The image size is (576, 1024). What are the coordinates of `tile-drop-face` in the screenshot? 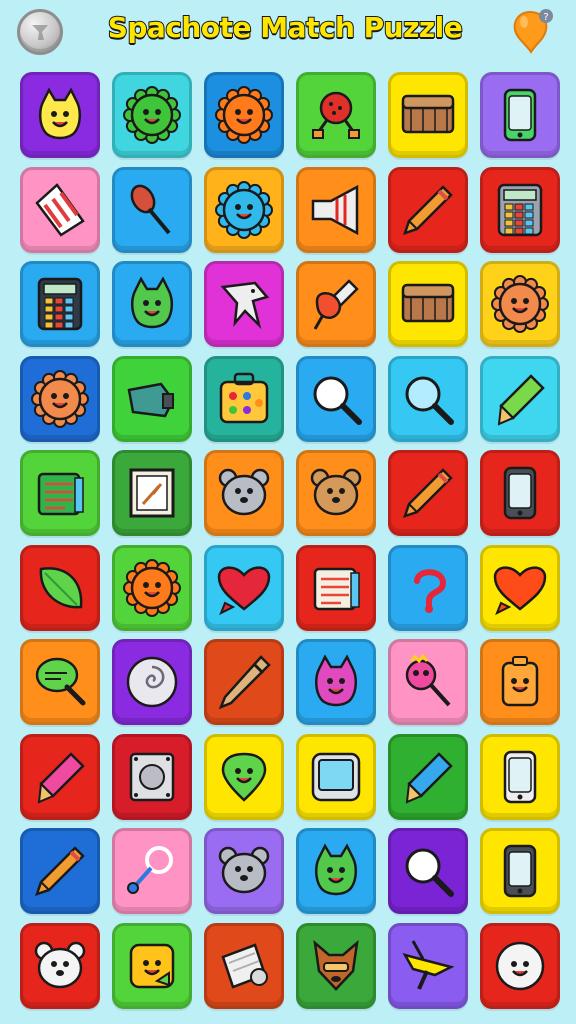 It's located at (244, 776).